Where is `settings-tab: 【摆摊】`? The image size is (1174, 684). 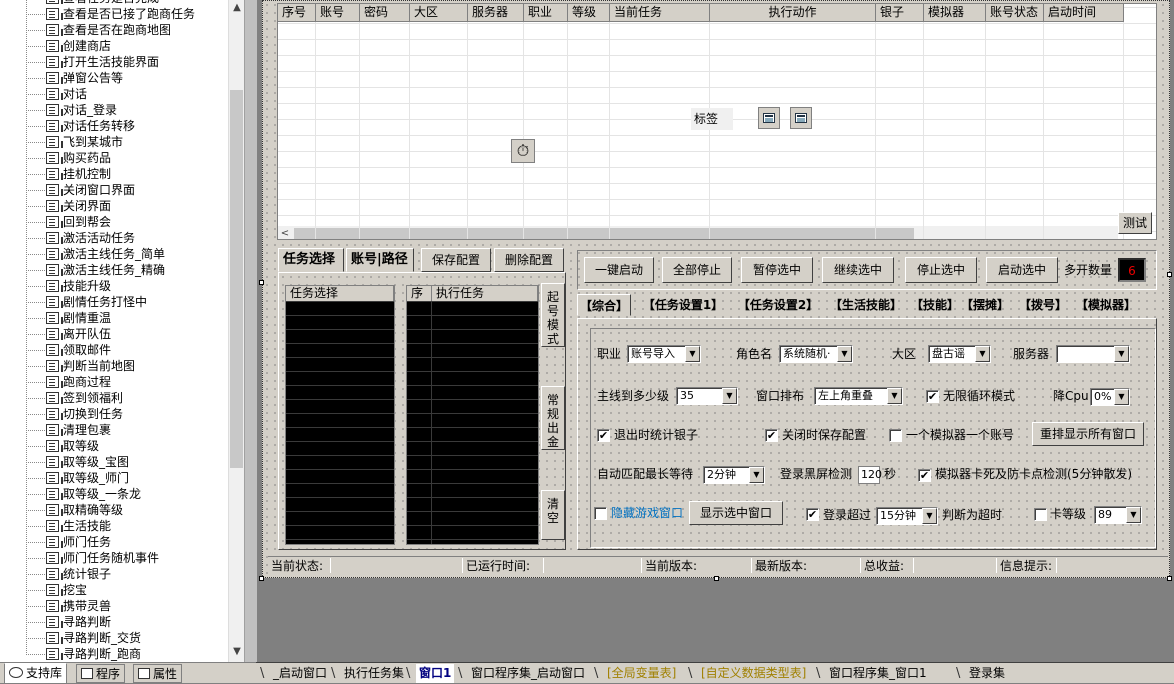 settings-tab: 【摆摊】 is located at coordinates (985, 305).